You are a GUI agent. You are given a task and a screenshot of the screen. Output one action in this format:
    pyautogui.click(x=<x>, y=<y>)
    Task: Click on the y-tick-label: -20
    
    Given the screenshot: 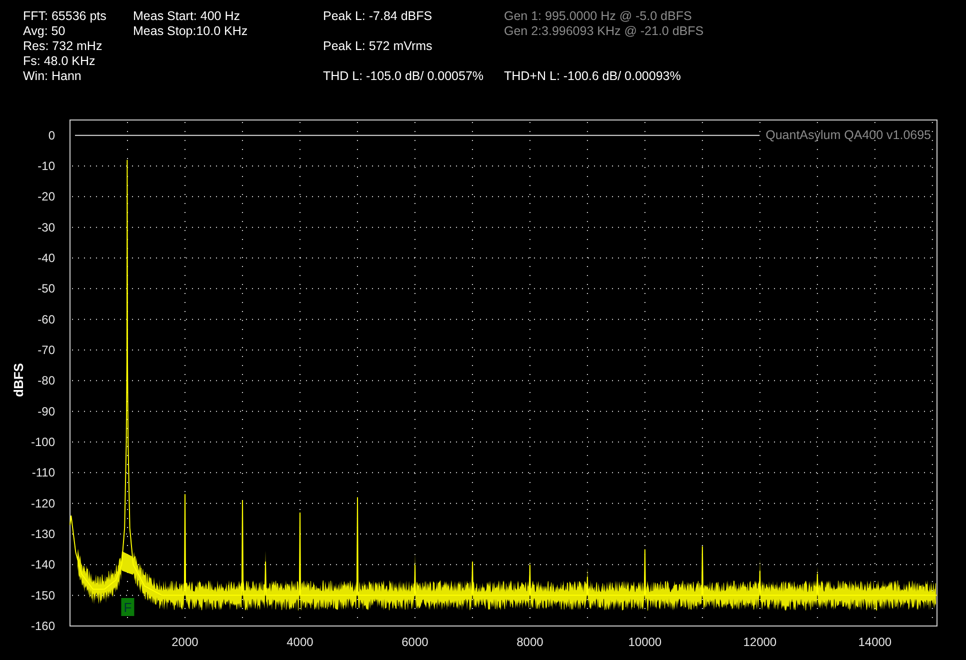 What is the action you would take?
    pyautogui.click(x=46, y=197)
    